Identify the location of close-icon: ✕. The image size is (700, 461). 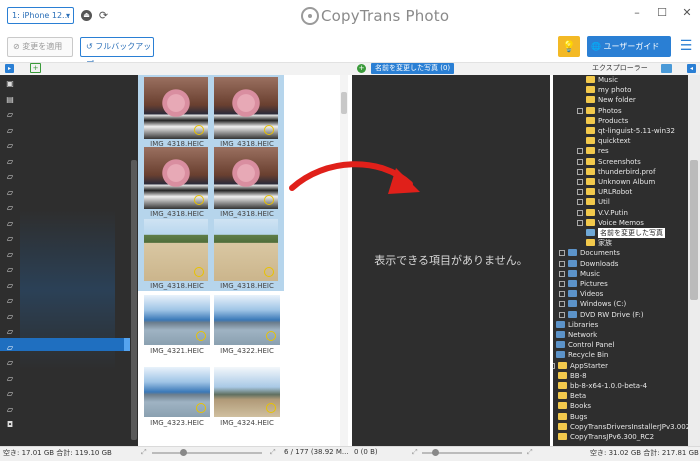
(687, 13).